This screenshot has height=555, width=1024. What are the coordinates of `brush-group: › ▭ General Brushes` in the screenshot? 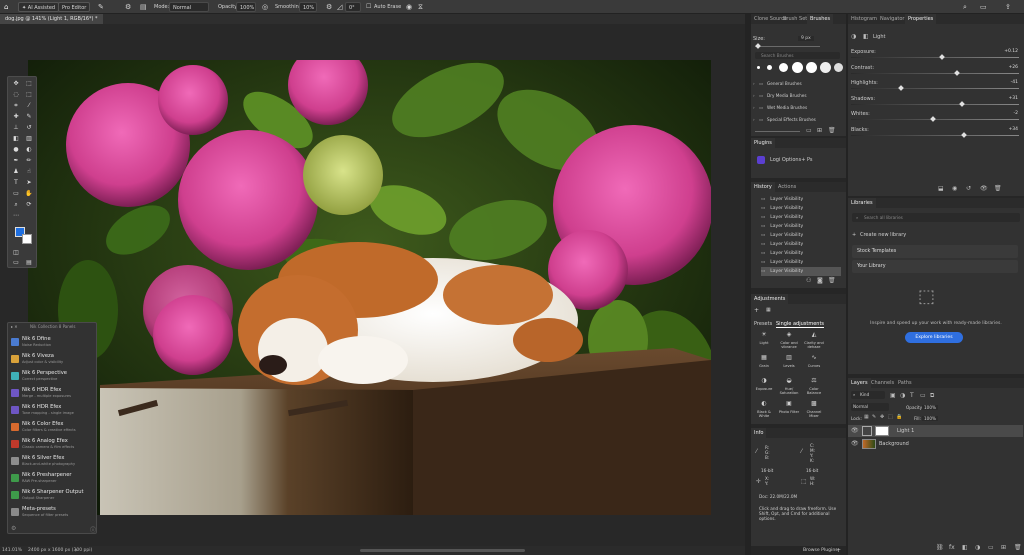 It's located at (798, 84).